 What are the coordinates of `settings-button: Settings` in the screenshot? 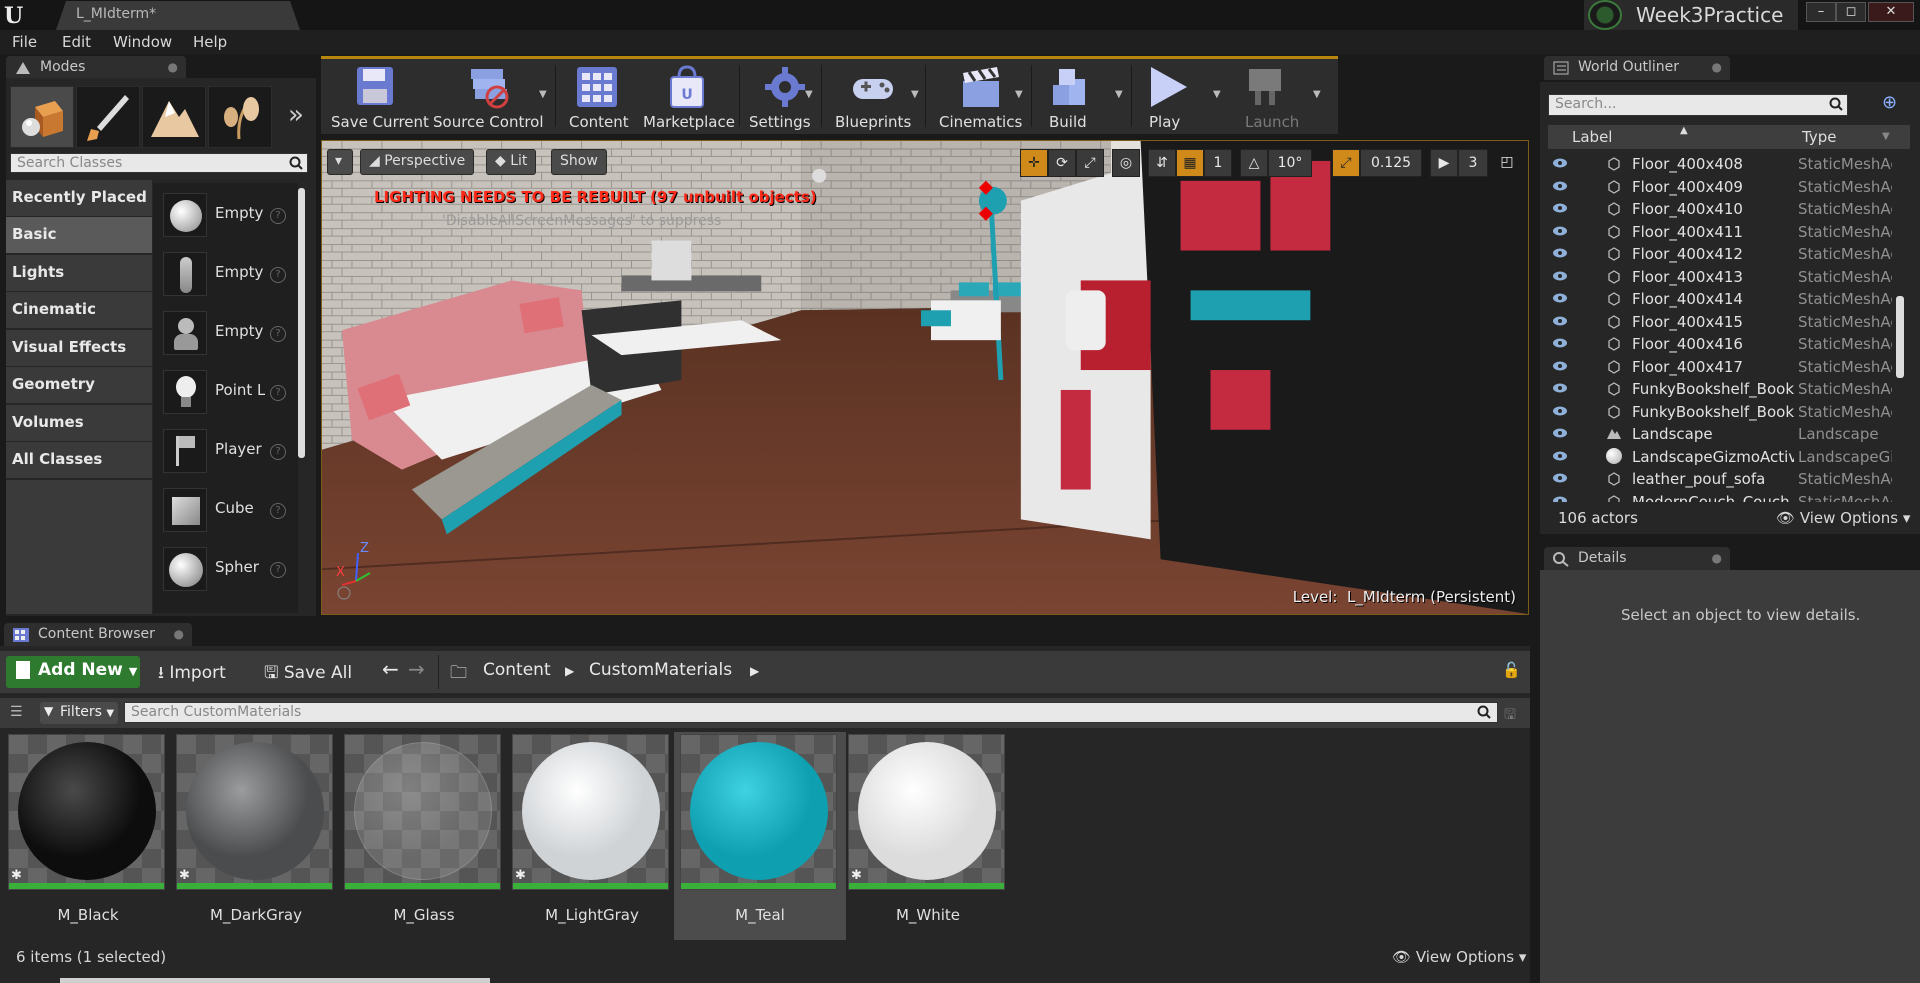 It's located at (785, 98).